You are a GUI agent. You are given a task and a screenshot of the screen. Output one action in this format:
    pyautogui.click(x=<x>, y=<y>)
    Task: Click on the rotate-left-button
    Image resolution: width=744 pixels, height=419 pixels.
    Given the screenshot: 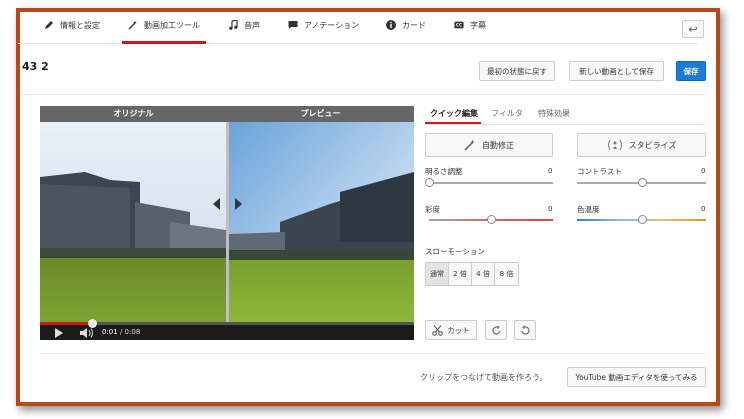 What is the action you would take?
    pyautogui.click(x=525, y=330)
    